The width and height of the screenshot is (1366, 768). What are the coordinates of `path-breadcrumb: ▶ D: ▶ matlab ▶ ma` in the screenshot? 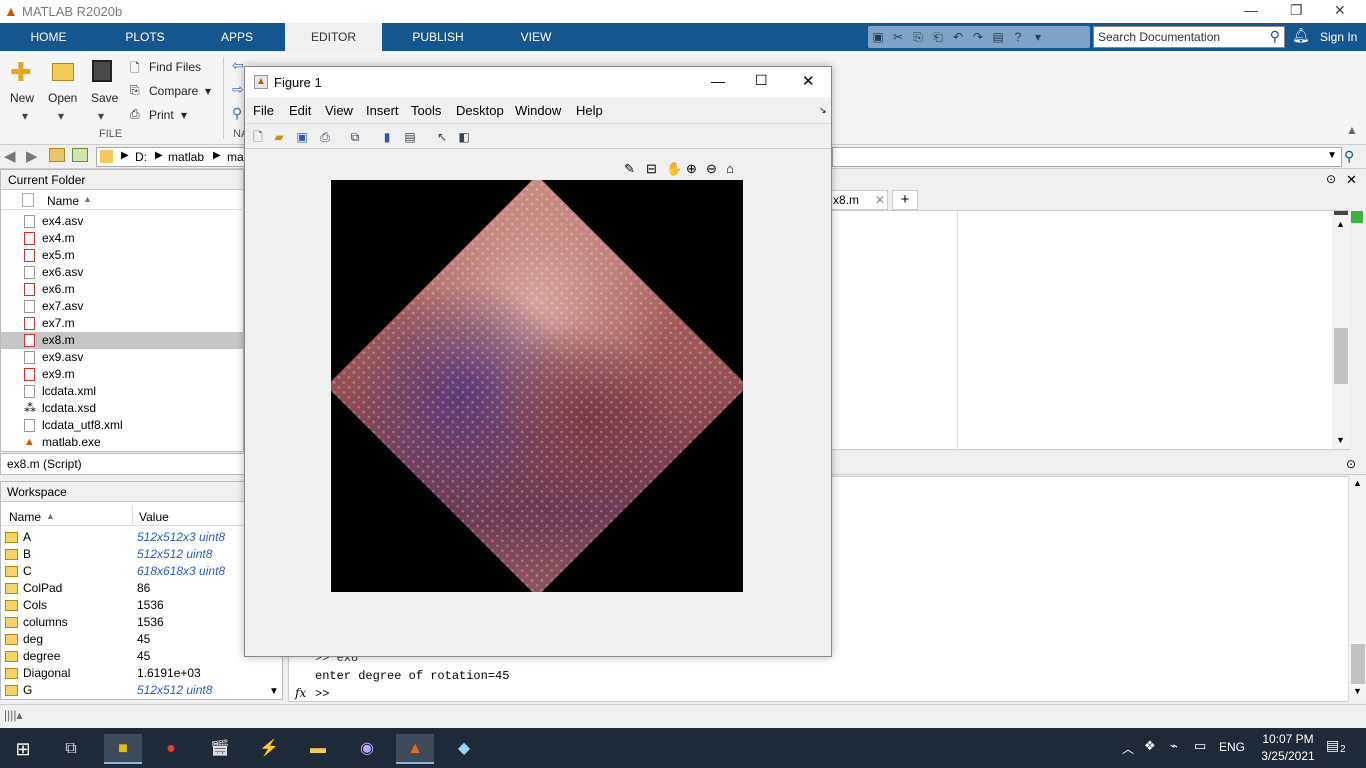 It's located at (171, 157).